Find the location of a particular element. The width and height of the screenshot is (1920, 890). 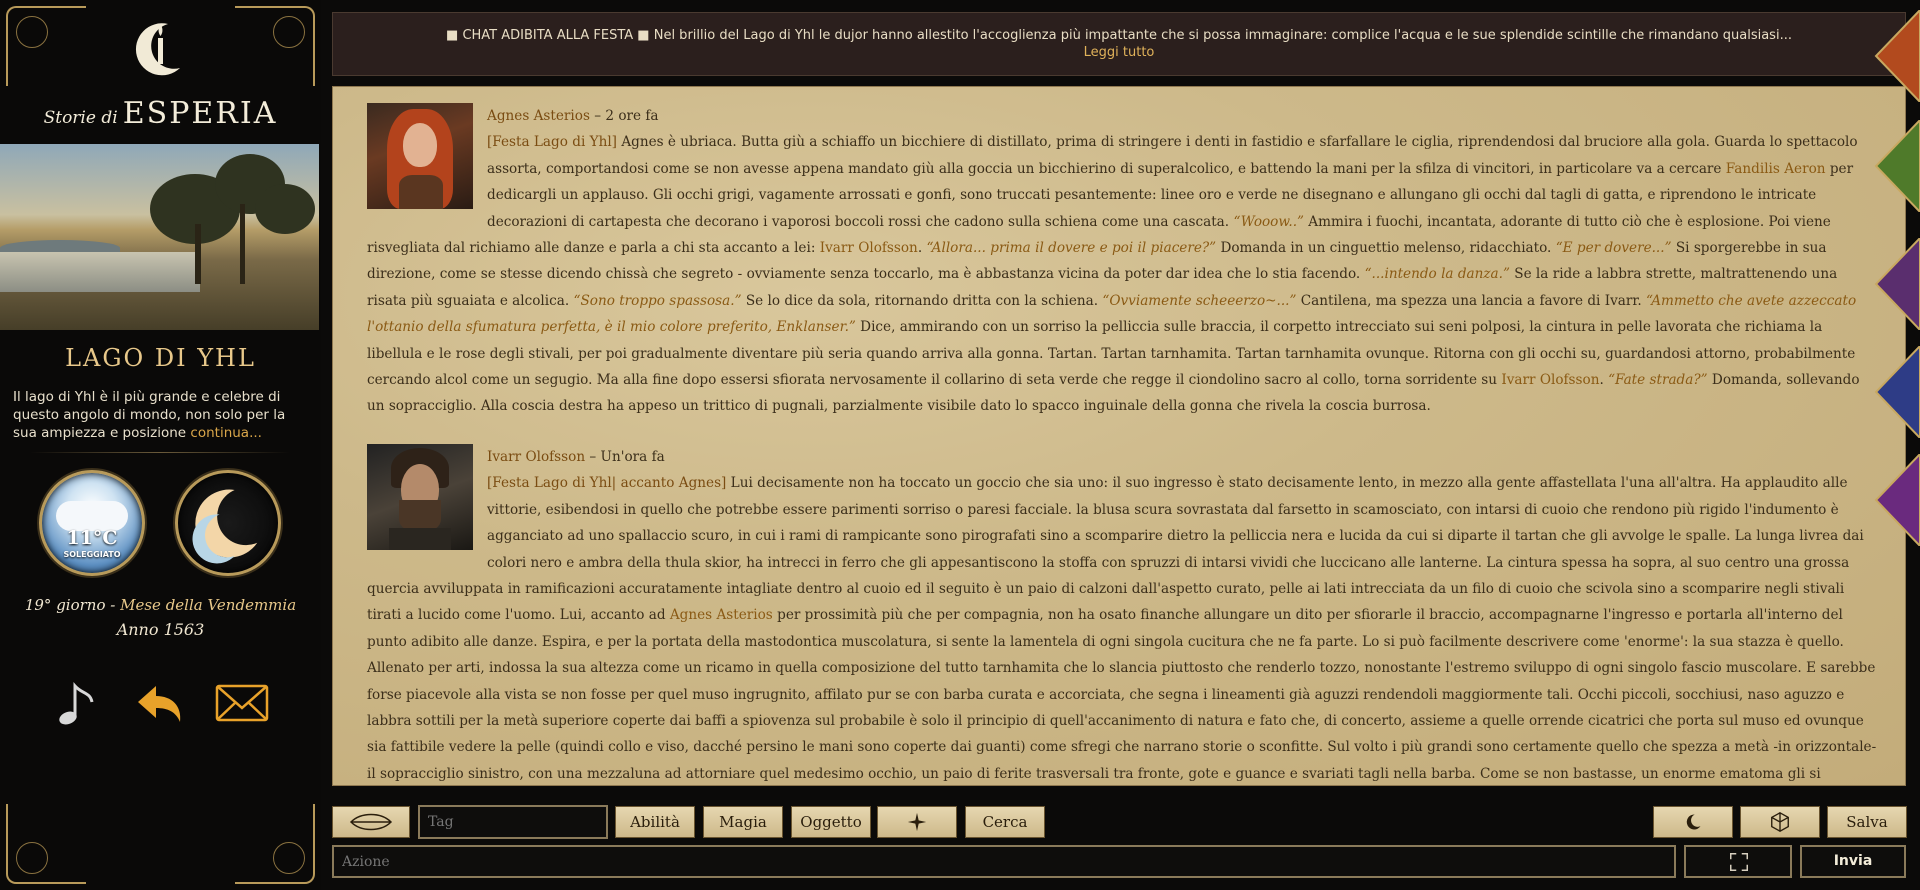

location-title: LAGO DI YHL is located at coordinates (160, 358).